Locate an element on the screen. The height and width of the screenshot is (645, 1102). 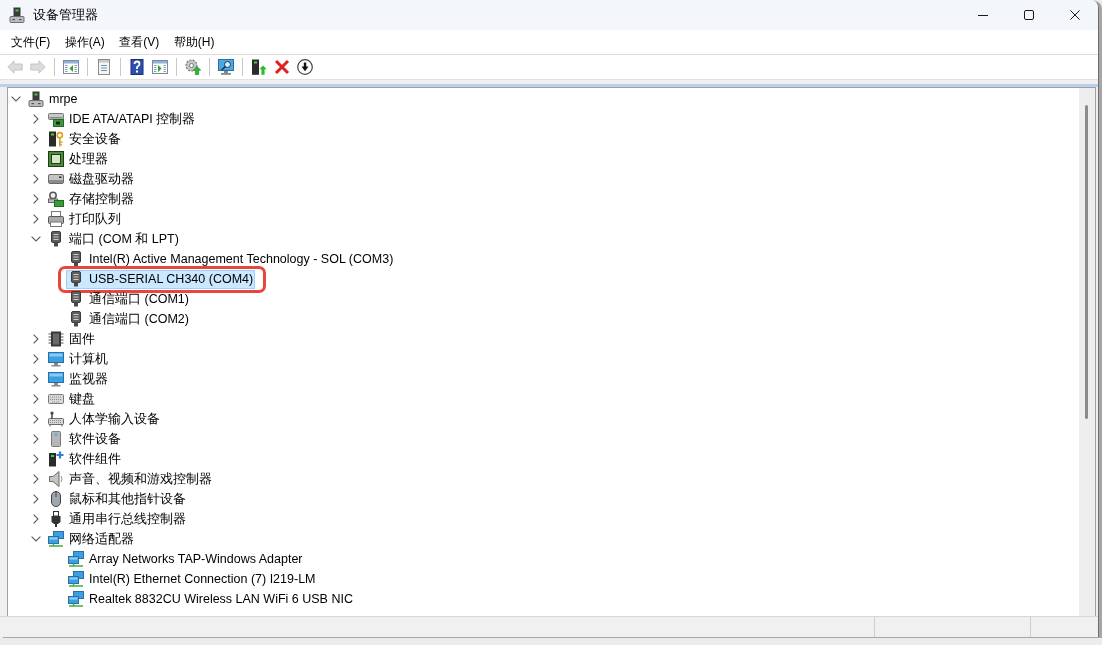
tree-item: Intel(R) Active Management Technology - SOL (COM3) is located at coordinates (231, 259).